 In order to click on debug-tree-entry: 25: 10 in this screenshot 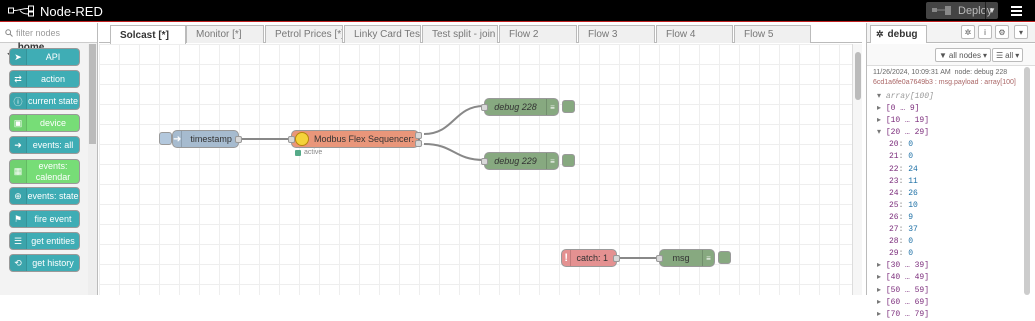, I will do `click(903, 205)`.